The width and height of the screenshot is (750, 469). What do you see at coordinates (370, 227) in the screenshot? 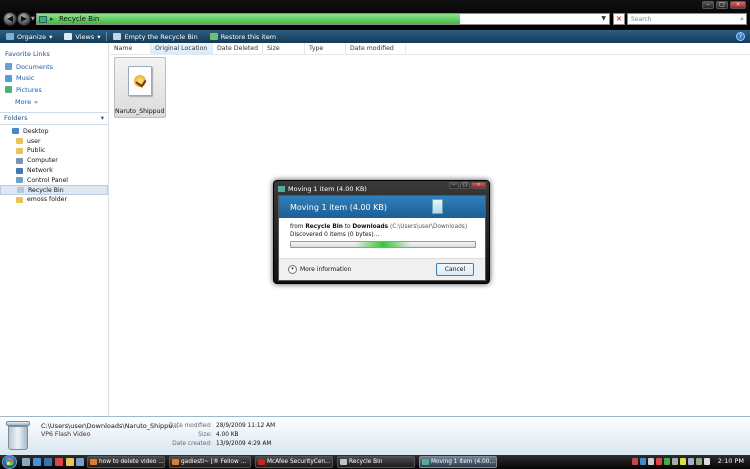
I see `destination-link: Downloads` at bounding box center [370, 227].